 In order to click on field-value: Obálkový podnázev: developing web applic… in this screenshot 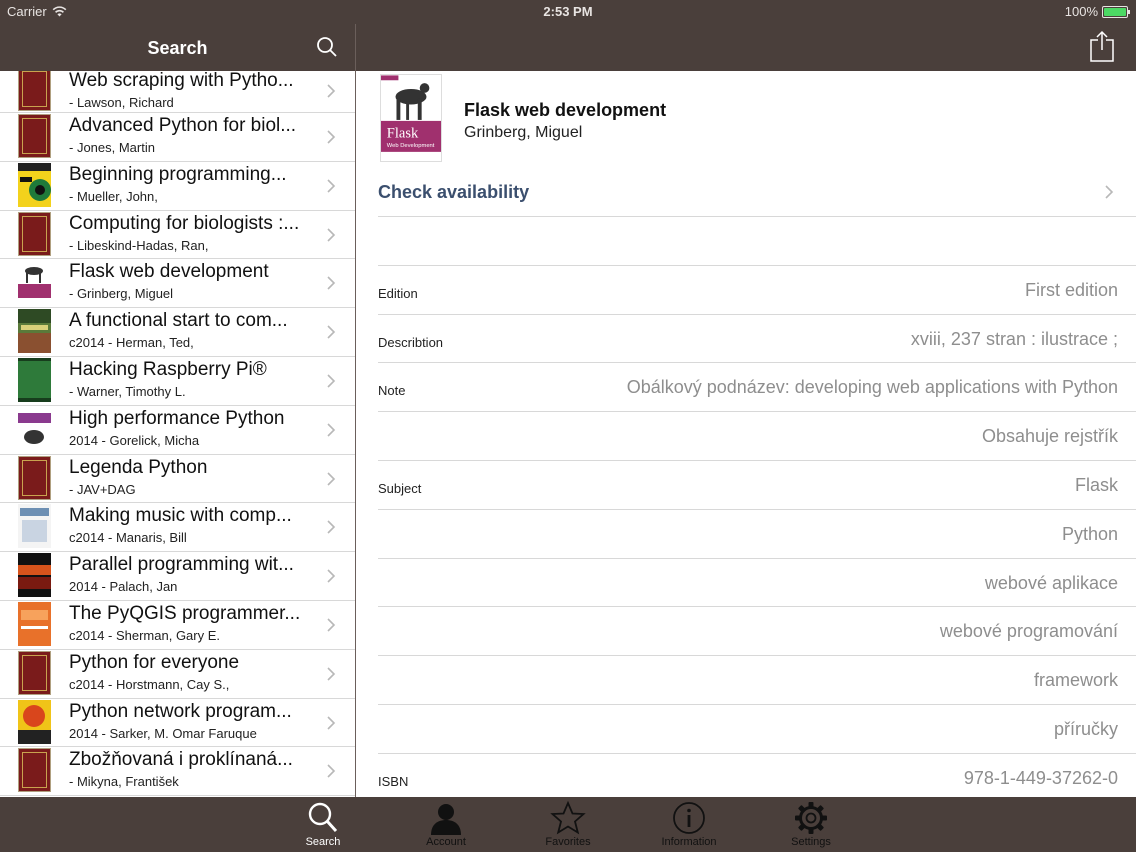, I will do `click(872, 387)`.